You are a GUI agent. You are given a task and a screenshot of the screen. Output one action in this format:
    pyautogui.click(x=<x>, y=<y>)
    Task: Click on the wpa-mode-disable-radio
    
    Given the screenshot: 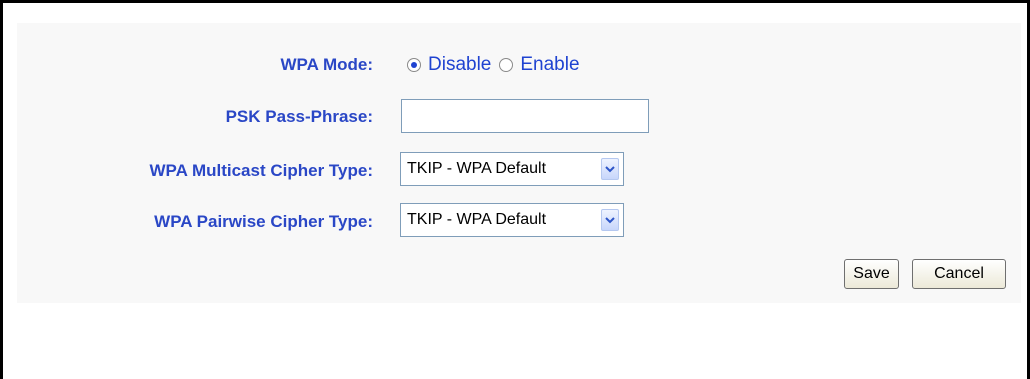 What is the action you would take?
    pyautogui.click(x=414, y=65)
    